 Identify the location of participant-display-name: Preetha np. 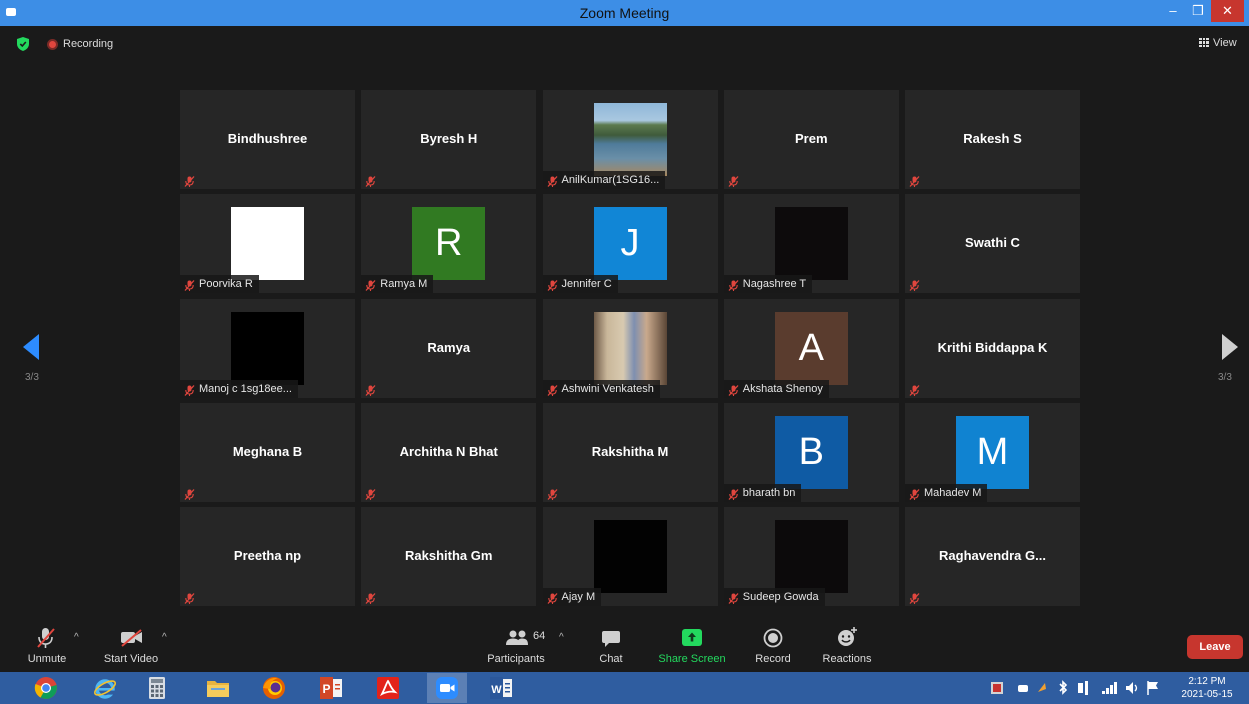
(267, 555).